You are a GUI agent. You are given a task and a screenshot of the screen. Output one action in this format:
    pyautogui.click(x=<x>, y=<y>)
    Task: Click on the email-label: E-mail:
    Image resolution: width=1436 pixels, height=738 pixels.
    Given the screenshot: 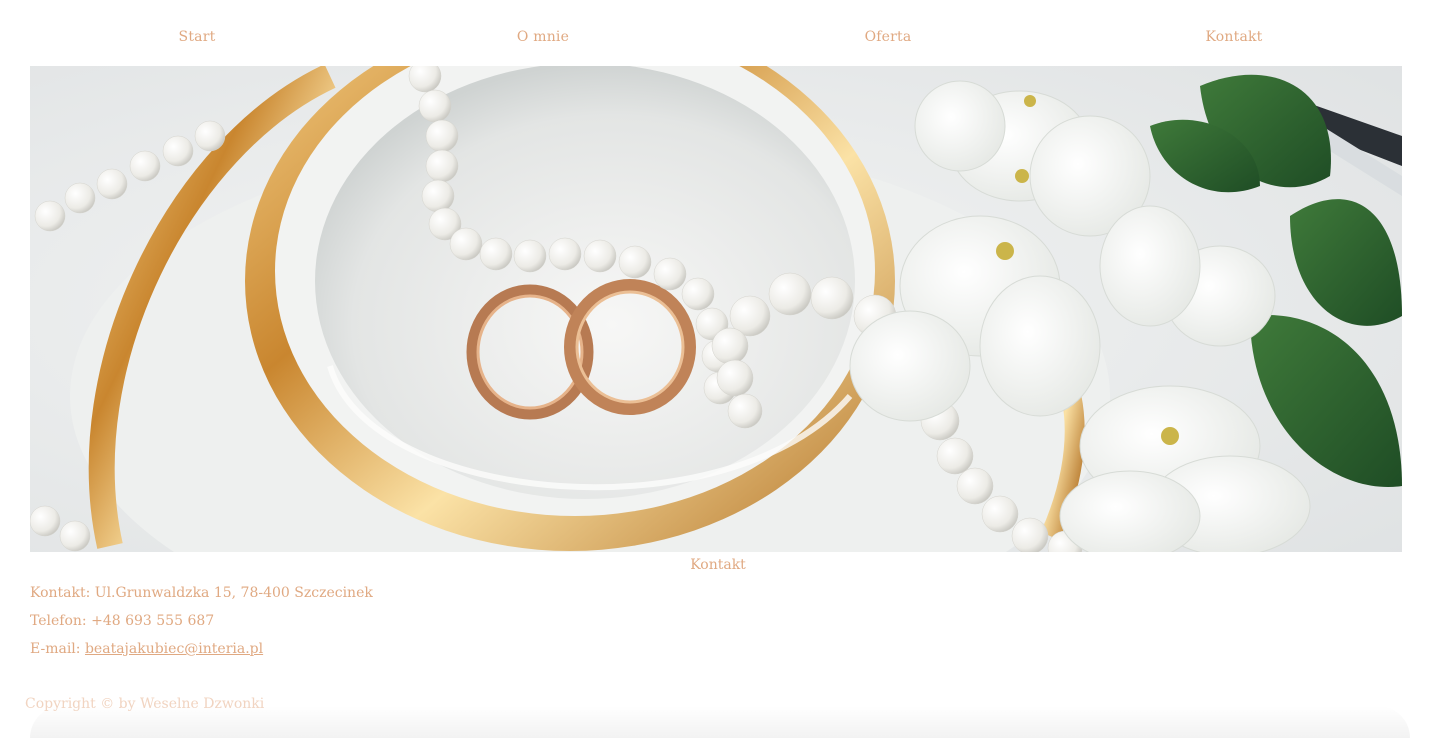 What is the action you would take?
    pyautogui.click(x=55, y=649)
    